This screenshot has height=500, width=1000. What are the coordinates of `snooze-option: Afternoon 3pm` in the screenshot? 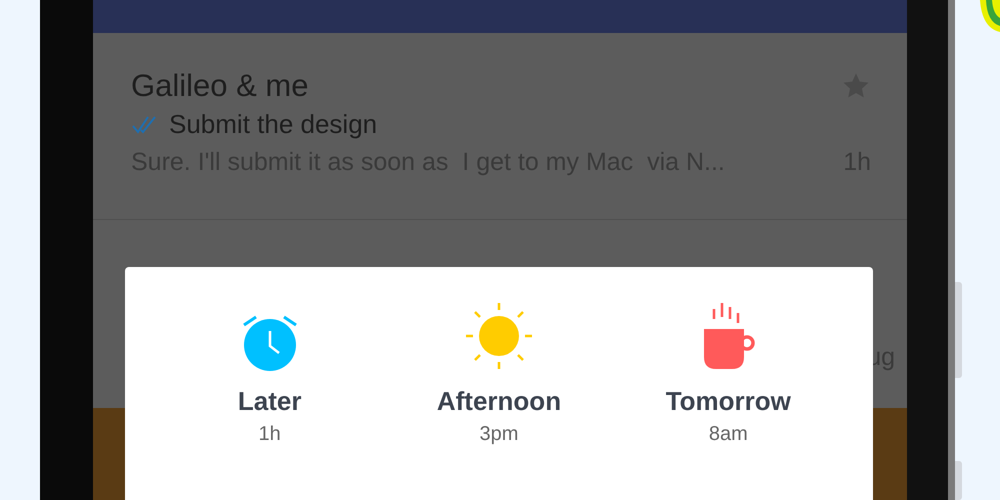 It's located at (498, 375).